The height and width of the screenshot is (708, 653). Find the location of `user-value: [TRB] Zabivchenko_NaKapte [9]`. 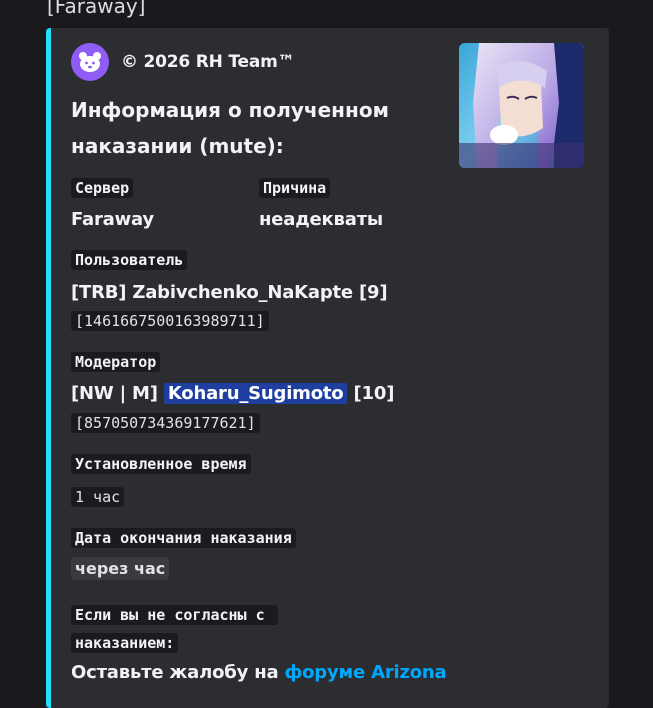

user-value: [TRB] Zabivchenko_NaKapte [9] is located at coordinates (229, 292).